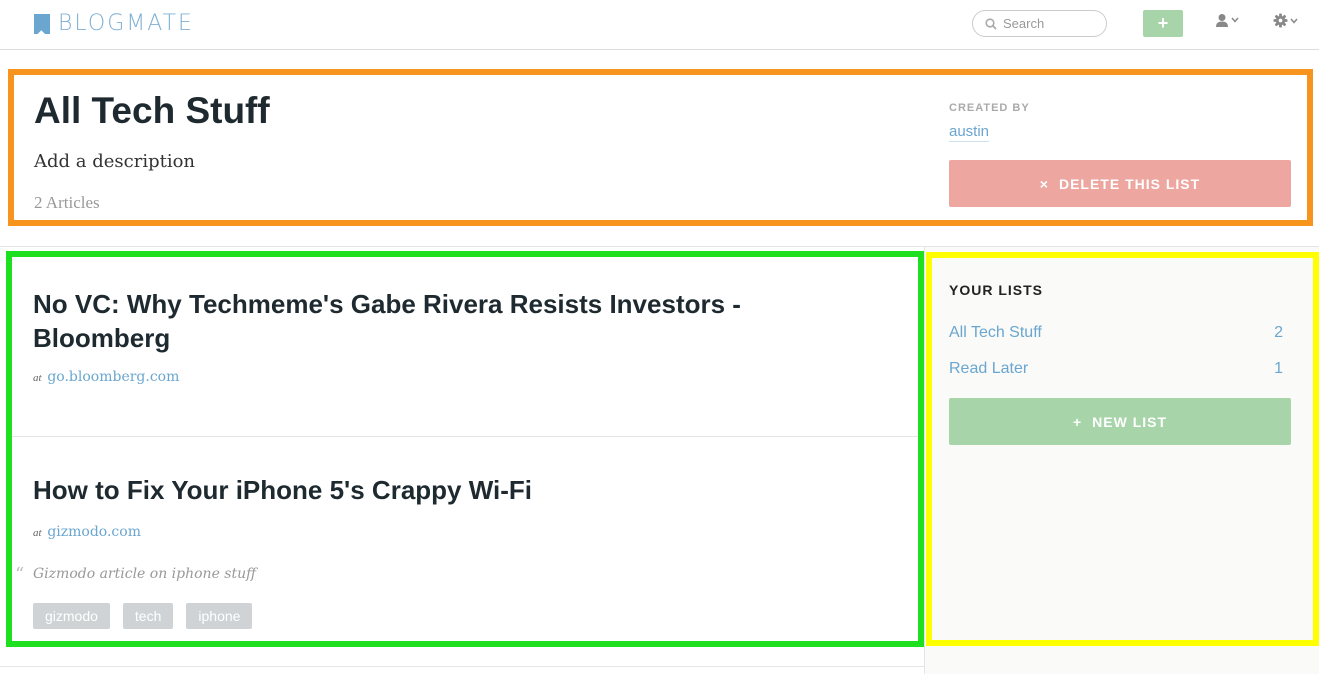 The image size is (1319, 674). What do you see at coordinates (1129, 183) in the screenshot?
I see `delete-list-label: DELETE THIS LIST` at bounding box center [1129, 183].